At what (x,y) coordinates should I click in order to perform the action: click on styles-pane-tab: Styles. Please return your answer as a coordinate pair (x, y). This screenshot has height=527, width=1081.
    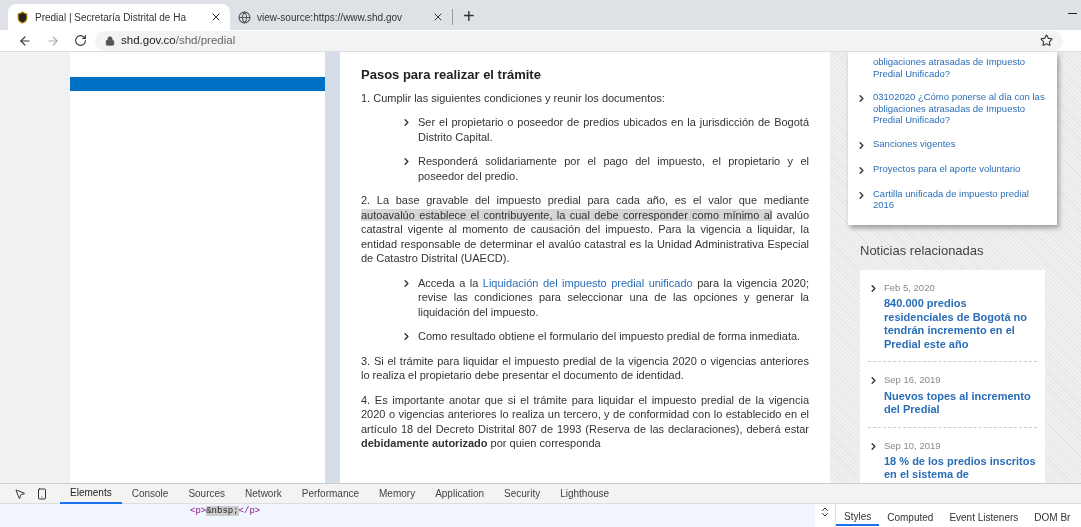
    Looking at the image, I should click on (858, 517).